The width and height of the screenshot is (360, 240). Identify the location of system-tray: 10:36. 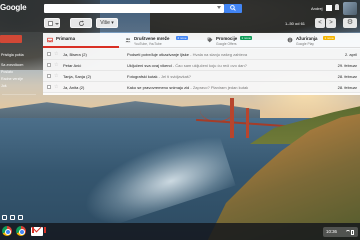
(340, 232).